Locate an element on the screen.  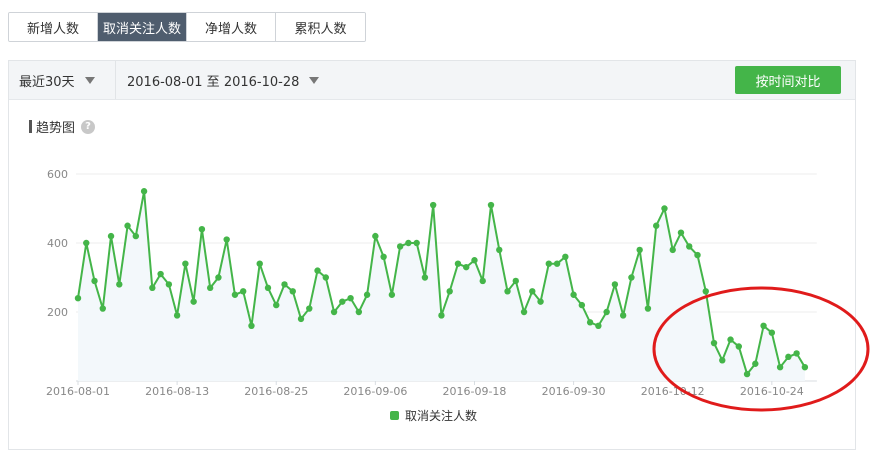
x-tick-label: 2016-08-01 is located at coordinates (78, 391).